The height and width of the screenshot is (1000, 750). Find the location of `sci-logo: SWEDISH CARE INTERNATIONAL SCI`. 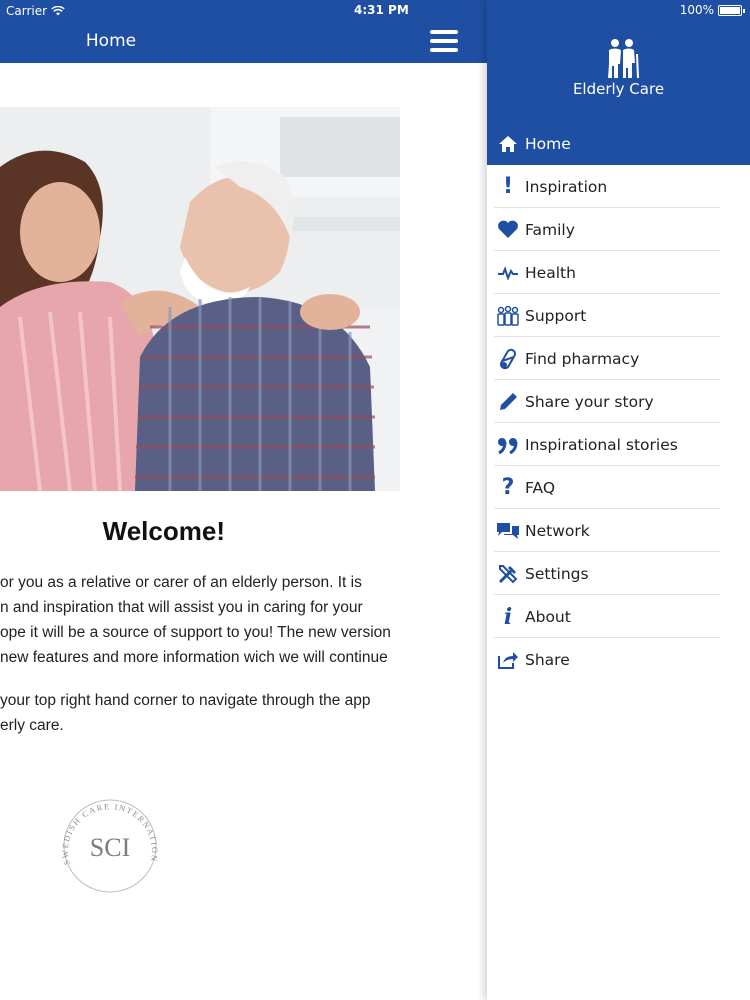

sci-logo: SWEDISH CARE INTERNATIONAL SCI is located at coordinates (108, 842).